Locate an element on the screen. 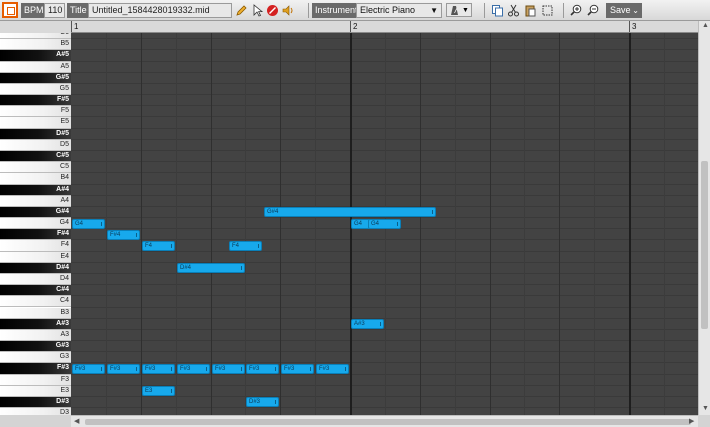 This screenshot has height=427, width=710. midi-note: F#4 is located at coordinates (123, 235).